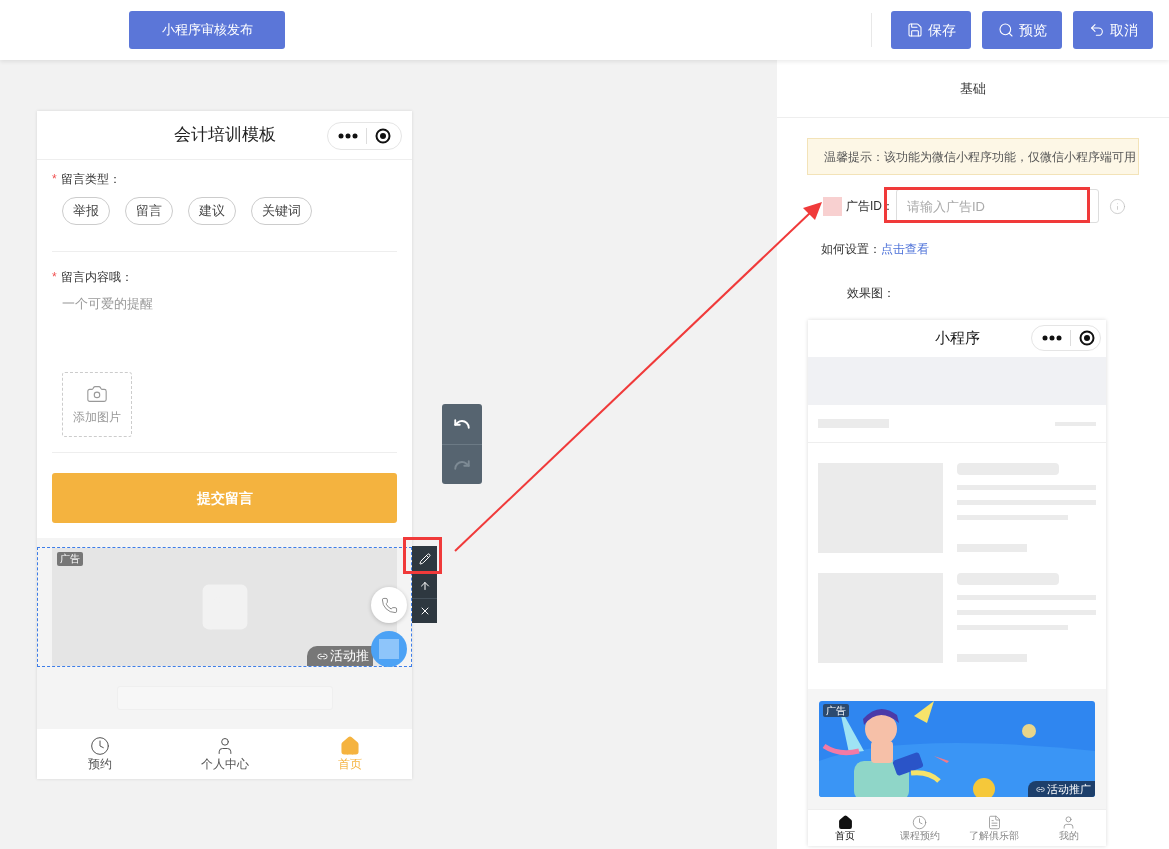  What do you see at coordinates (340, 656) in the screenshot?
I see `promo-tag: 活动推` at bounding box center [340, 656].